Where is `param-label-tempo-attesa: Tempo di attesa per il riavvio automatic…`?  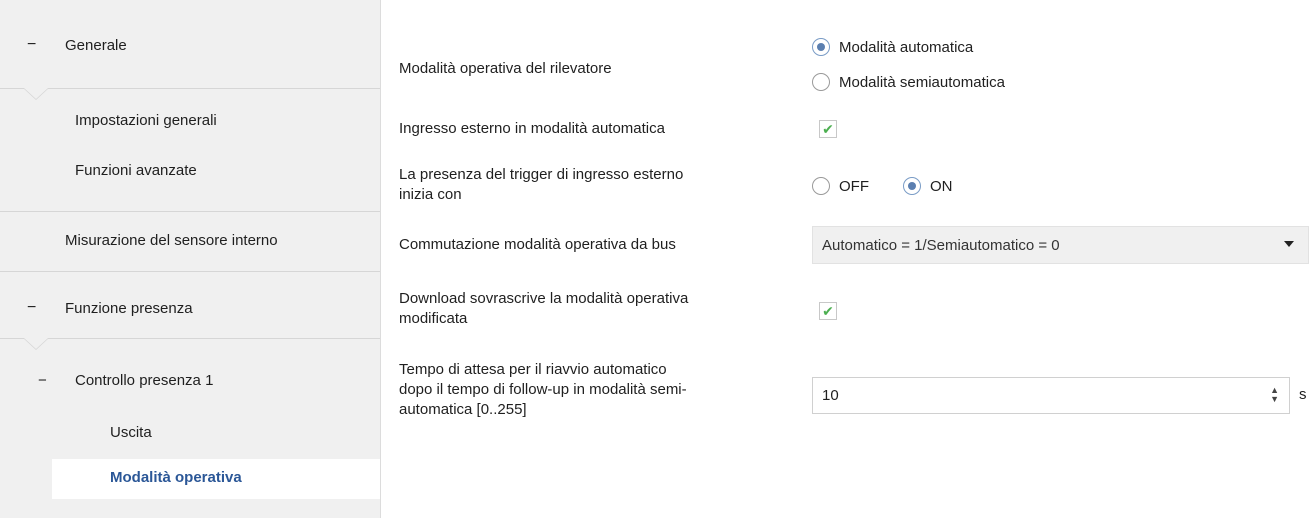
param-label-tempo-attesa: Tempo di attesa per il riavvio automatic… is located at coordinates (543, 390).